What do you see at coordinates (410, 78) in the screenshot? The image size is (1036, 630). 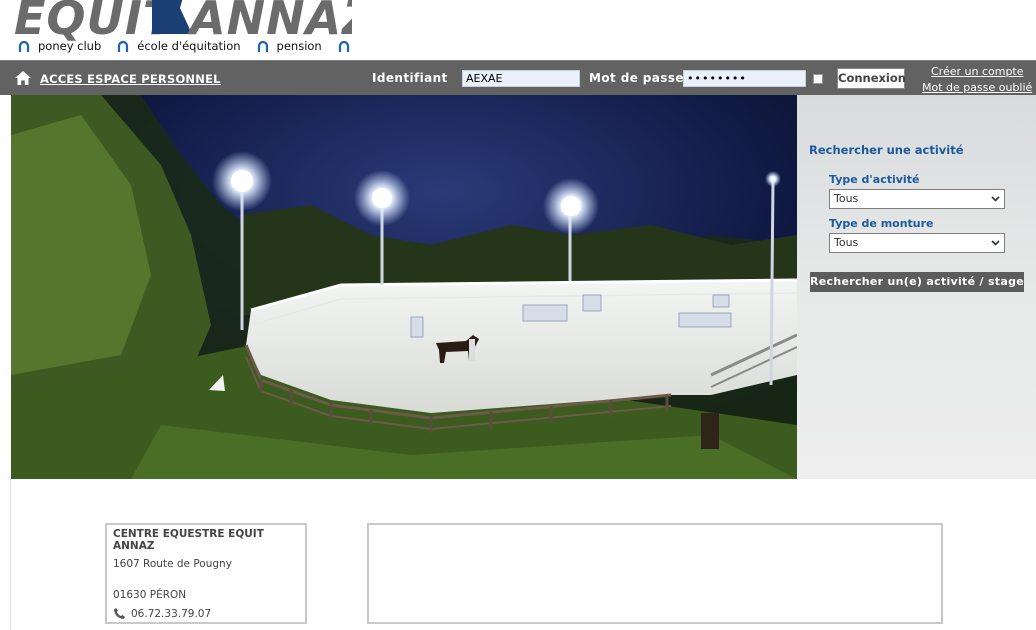 I see `identifiant-label: Identifiant` at bounding box center [410, 78].